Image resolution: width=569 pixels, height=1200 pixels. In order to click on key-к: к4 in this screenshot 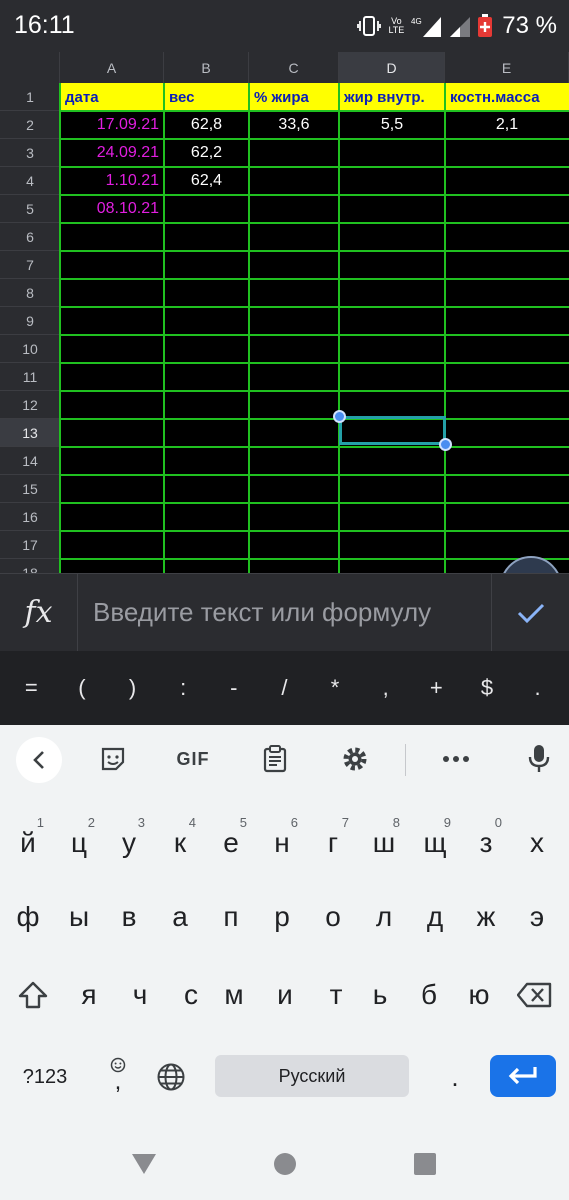, I will do `click(180, 843)`.